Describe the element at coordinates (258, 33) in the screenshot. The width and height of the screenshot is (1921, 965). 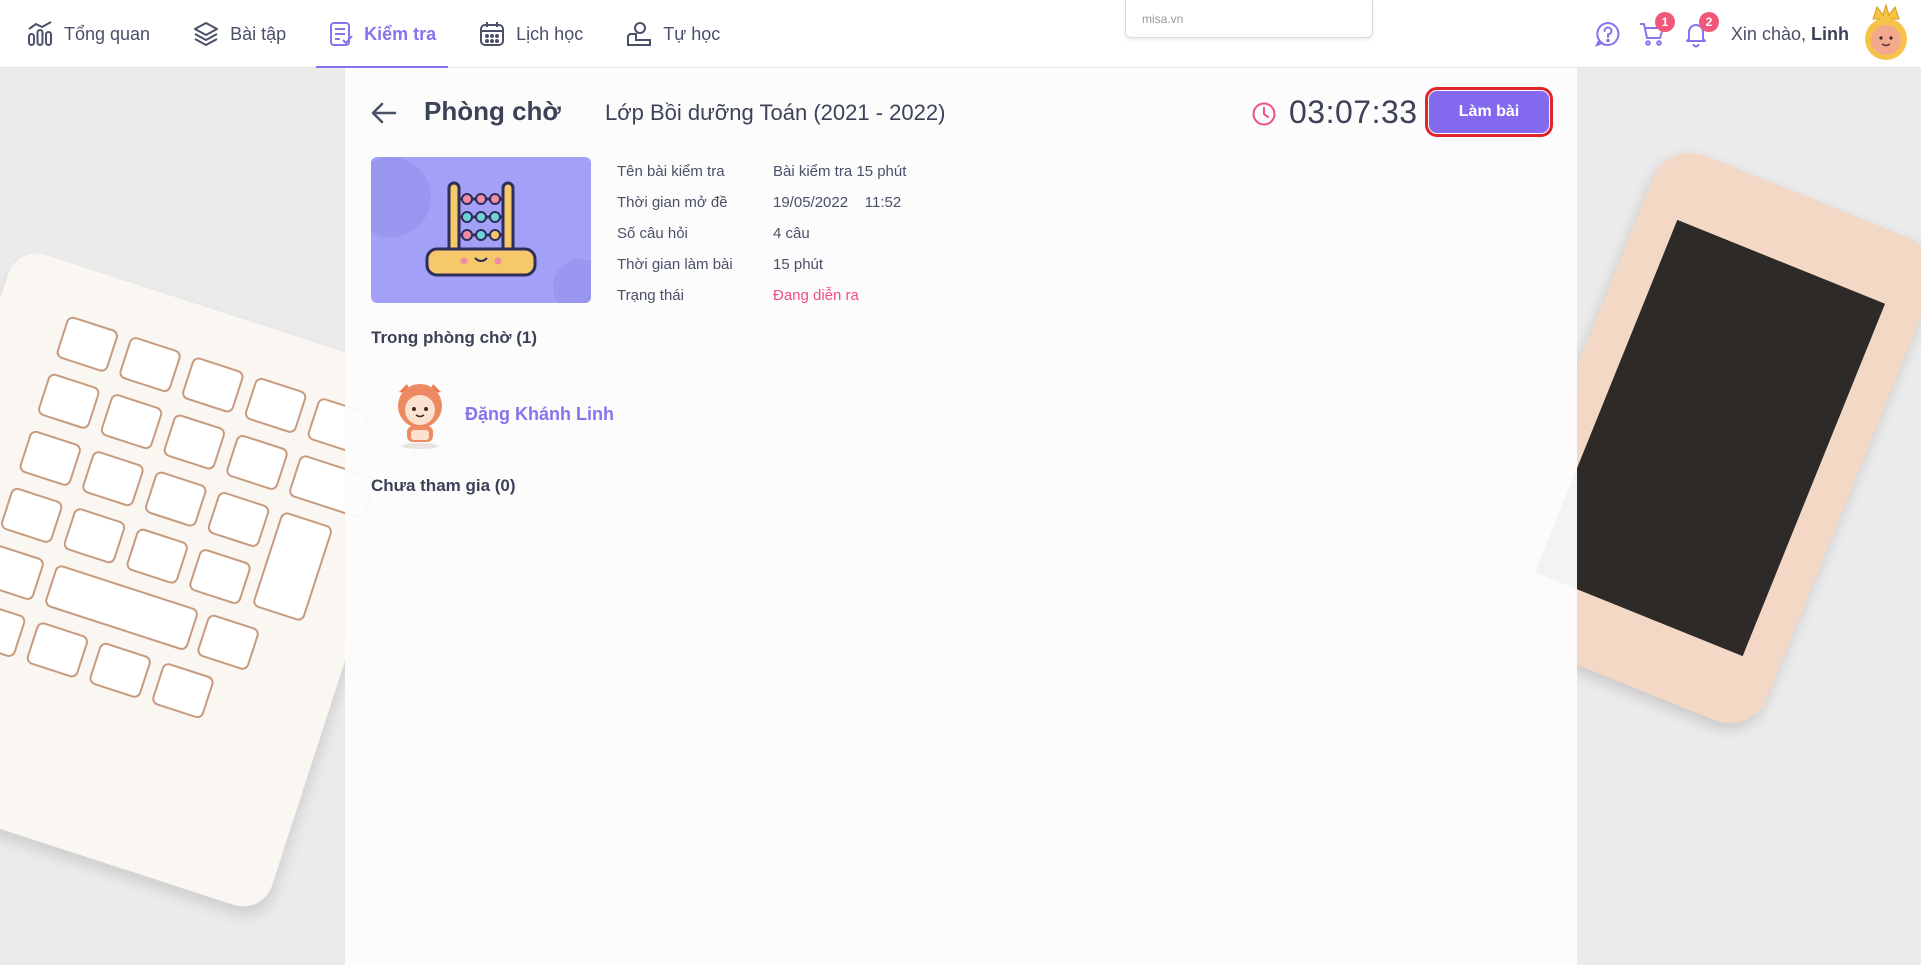
I see `nav-label: Bài tập` at that location.